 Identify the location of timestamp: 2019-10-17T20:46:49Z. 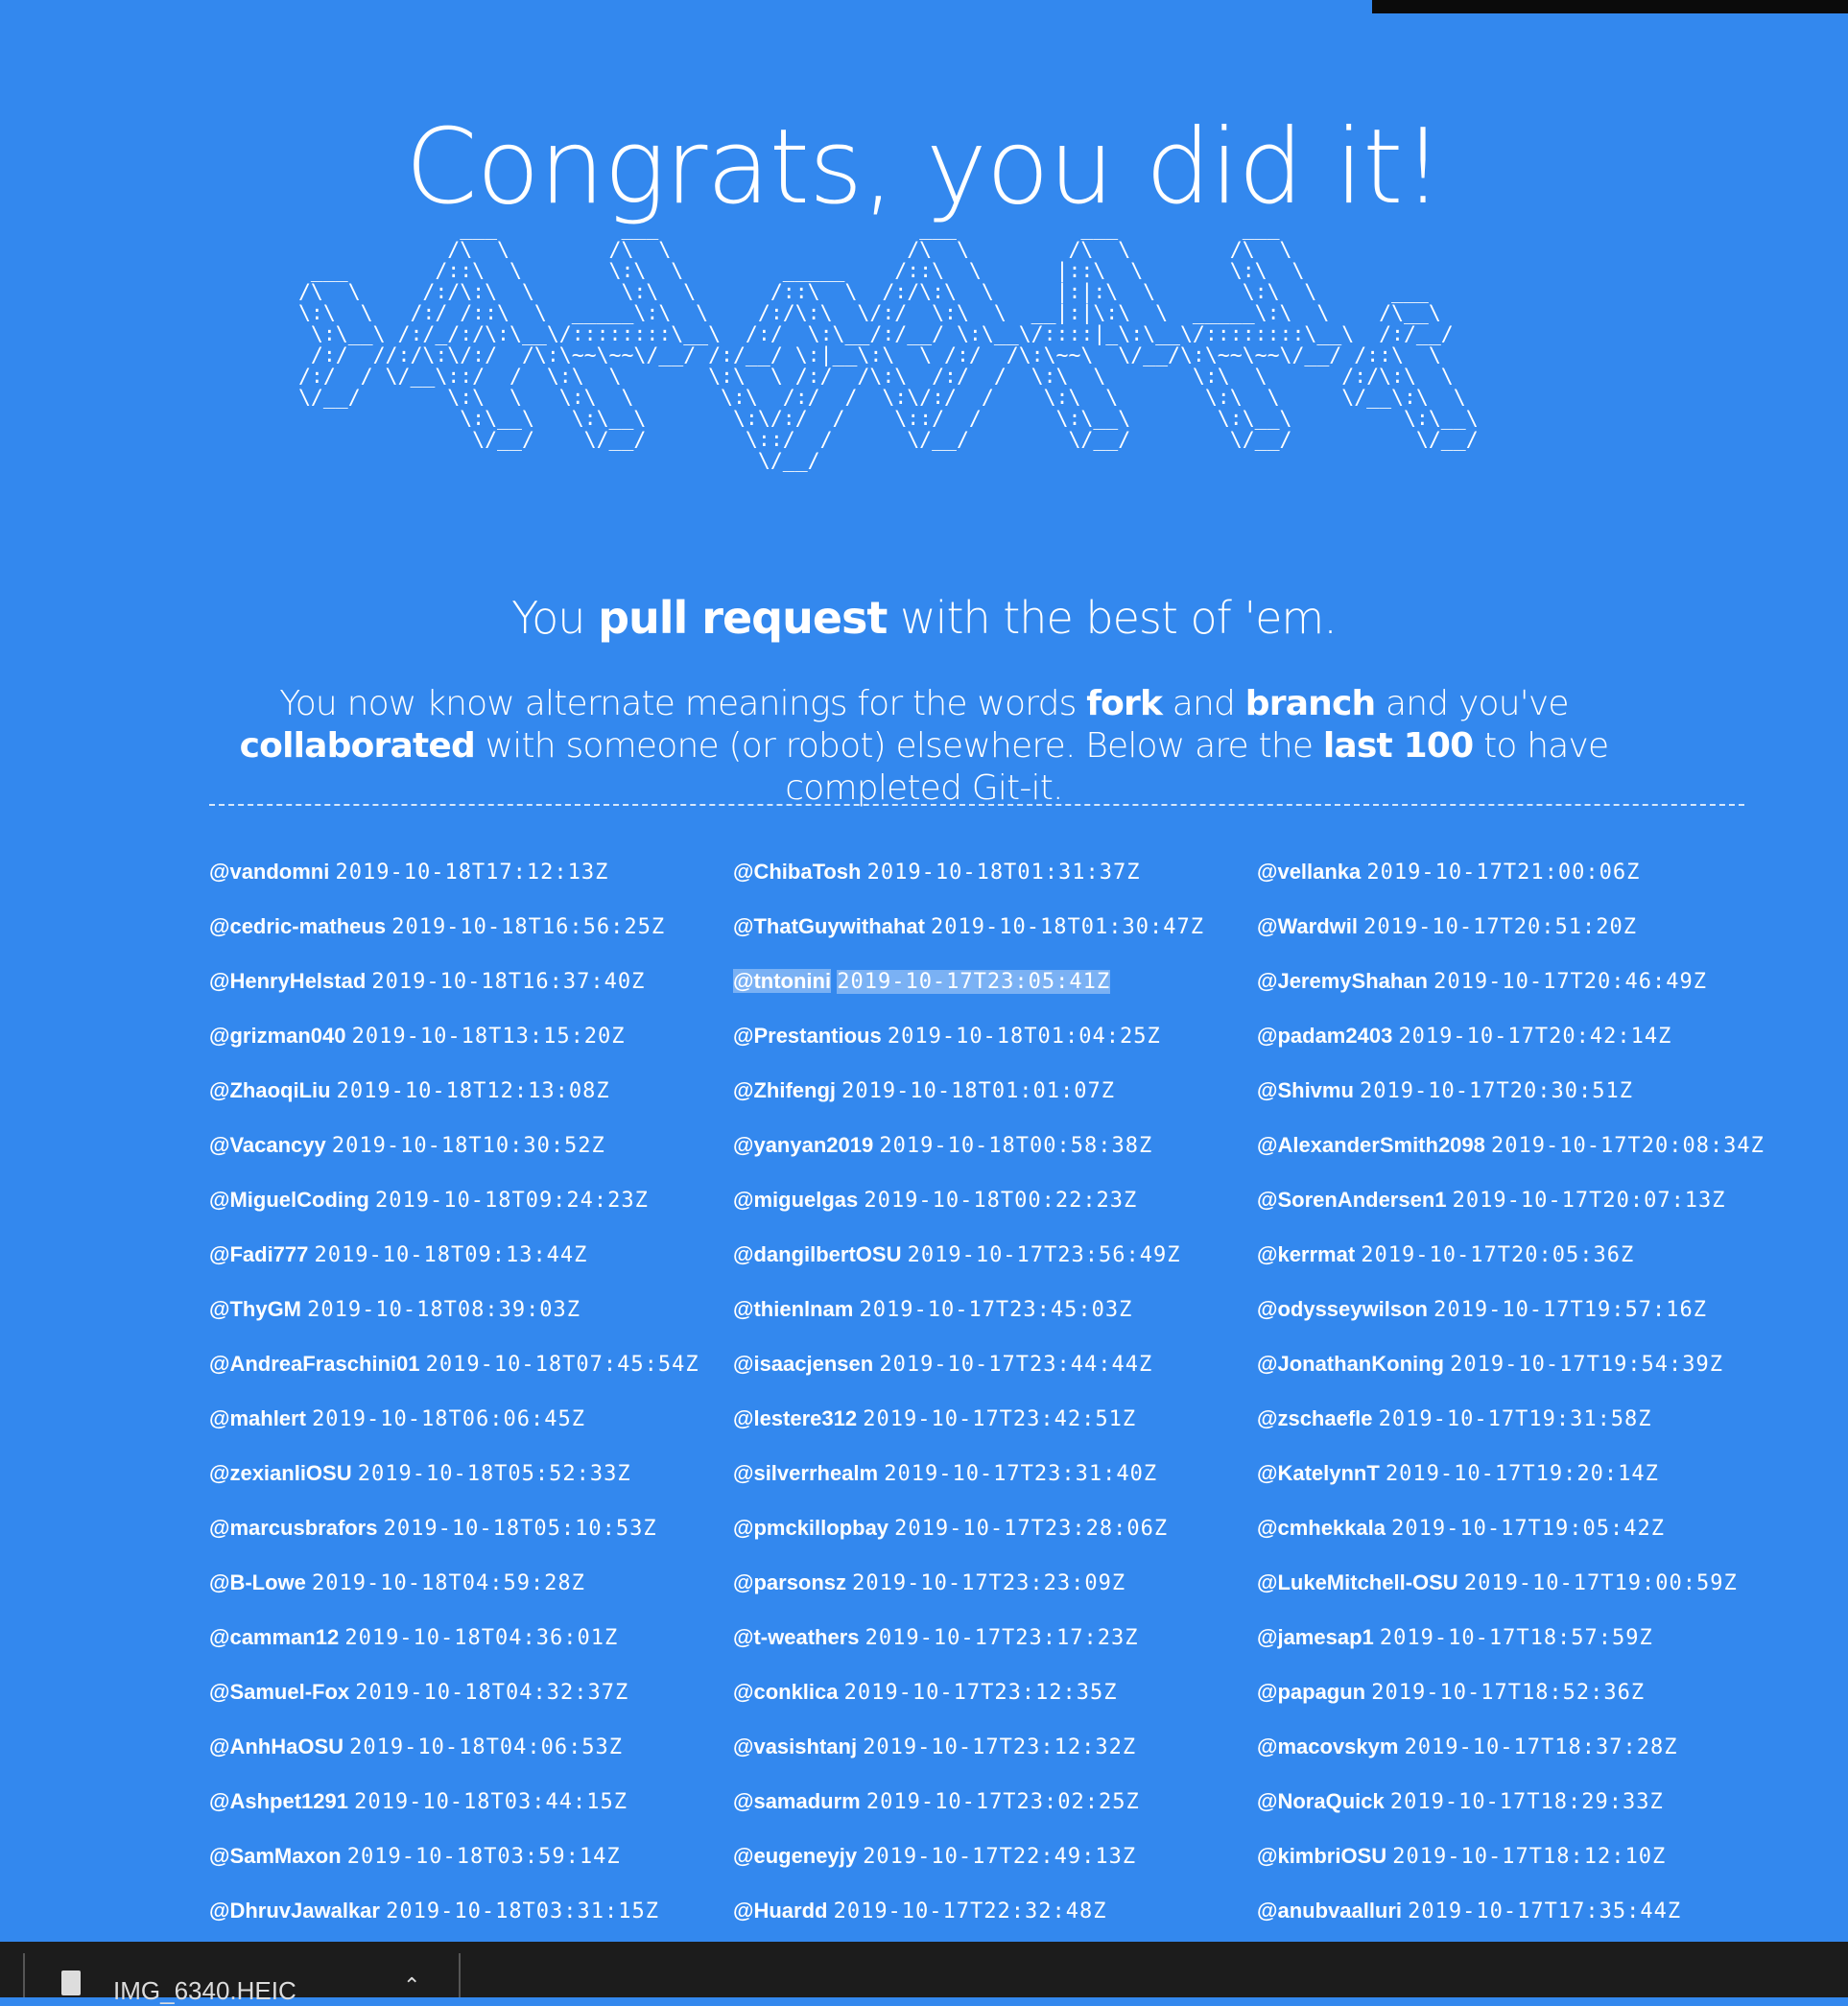
(1570, 982).